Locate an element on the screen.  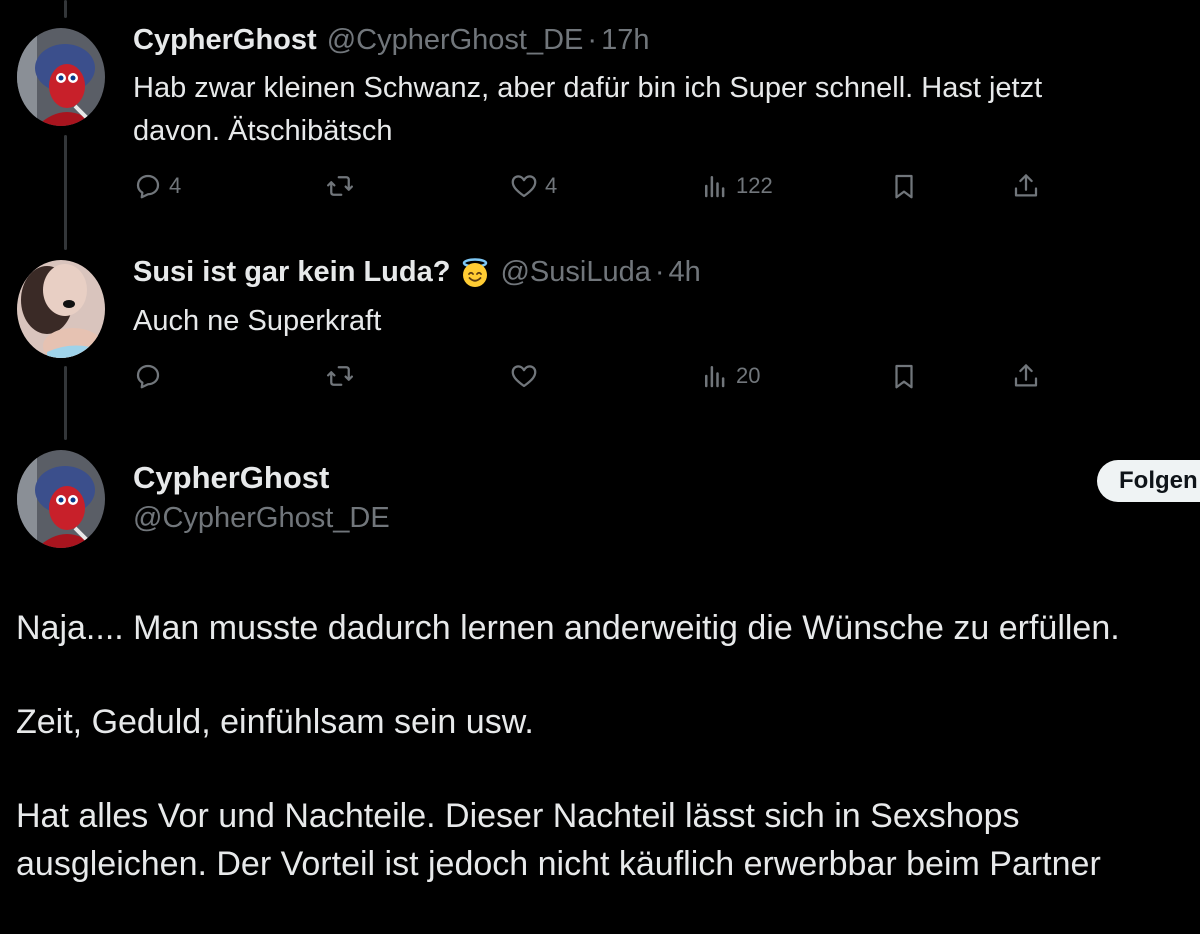
like-count: 4 is located at coordinates (551, 185).